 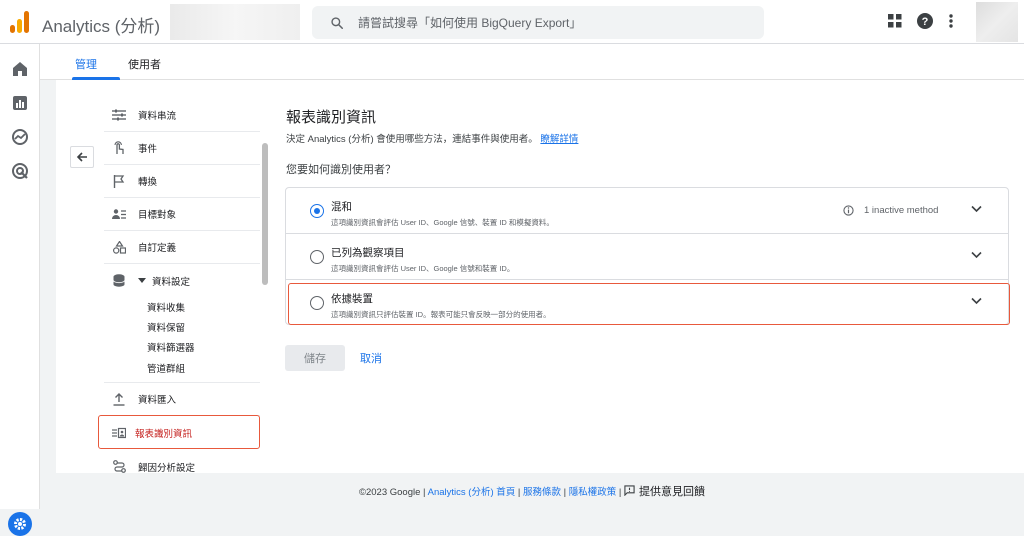 What do you see at coordinates (21, 22) in the screenshot?
I see `analytics-logo` at bounding box center [21, 22].